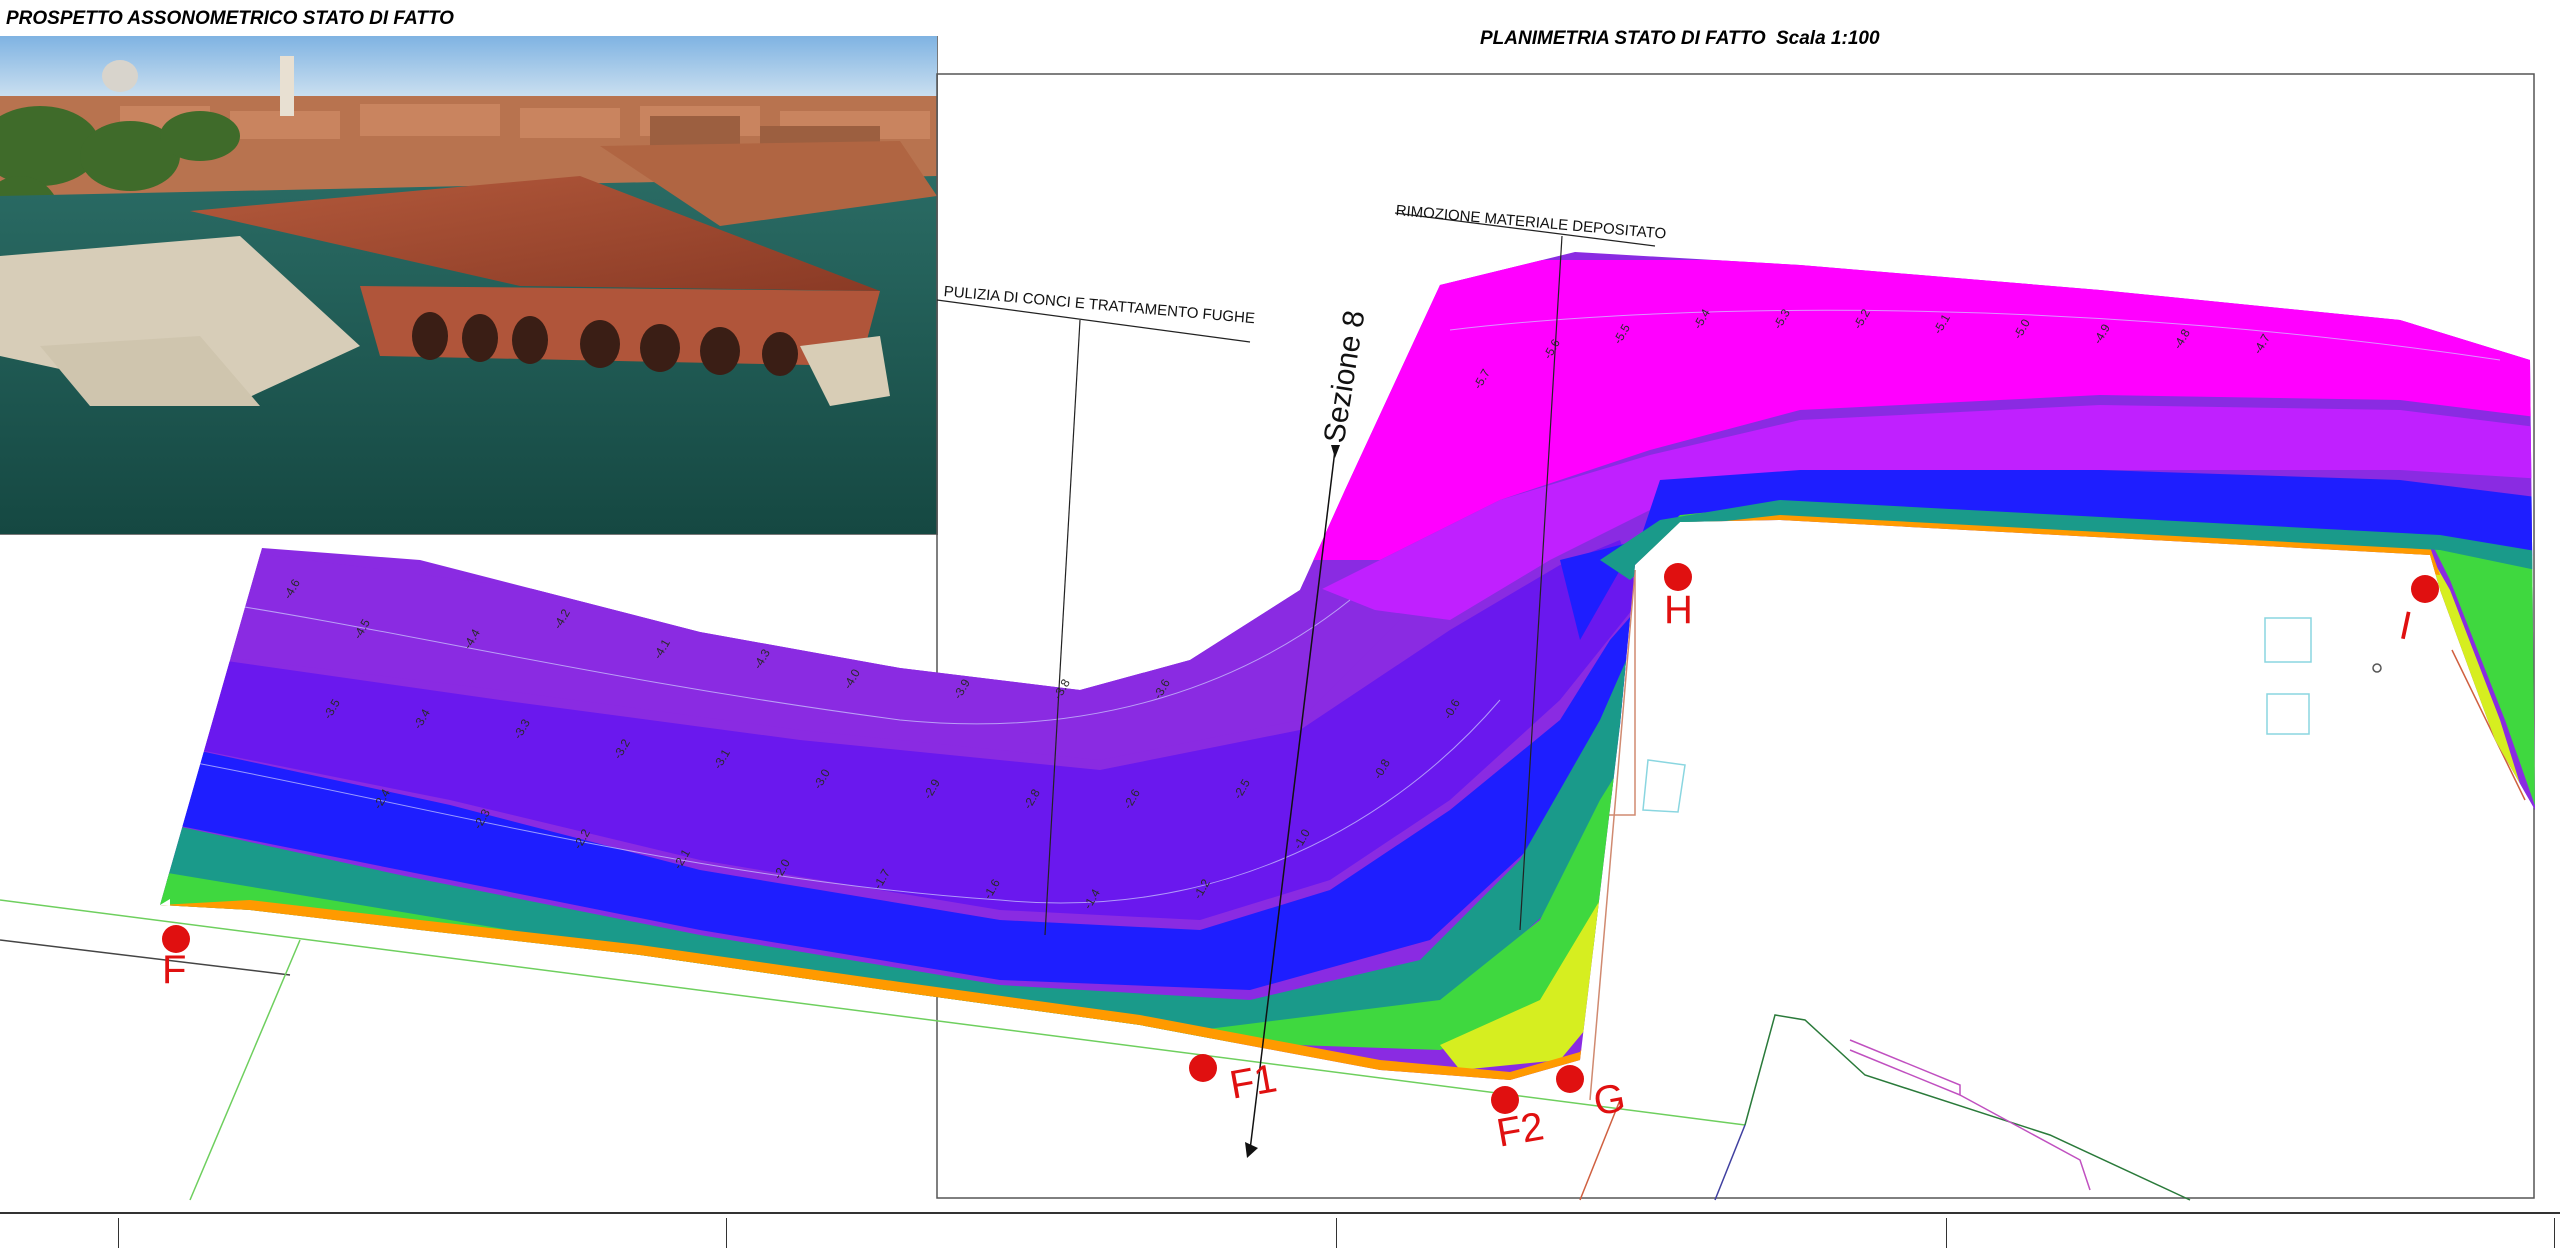 The width and height of the screenshot is (2560, 1250). Describe the element at coordinates (1520, 1130) in the screenshot. I see `marker-label-f2: F2` at that location.